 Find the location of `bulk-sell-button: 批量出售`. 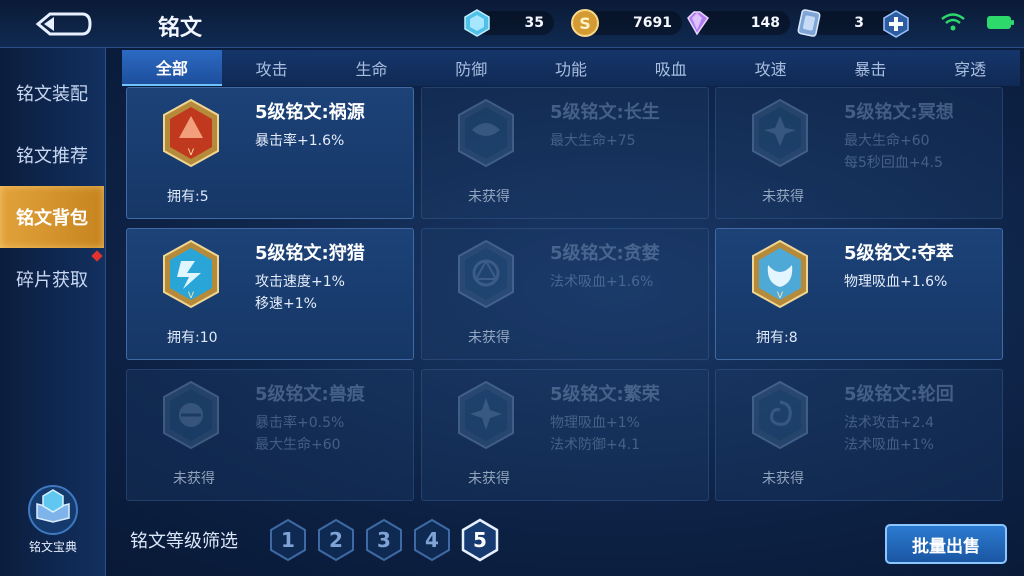

bulk-sell-button: 批量出售 is located at coordinates (946, 544).